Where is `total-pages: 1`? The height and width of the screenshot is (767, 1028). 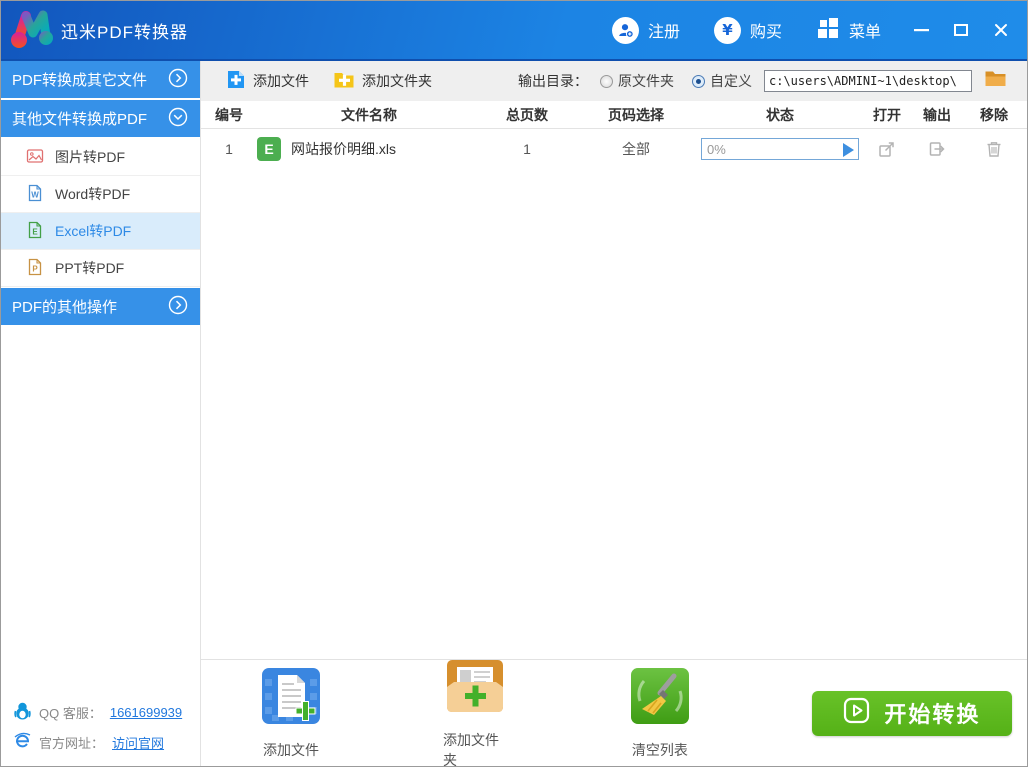
total-pages: 1 is located at coordinates (527, 149).